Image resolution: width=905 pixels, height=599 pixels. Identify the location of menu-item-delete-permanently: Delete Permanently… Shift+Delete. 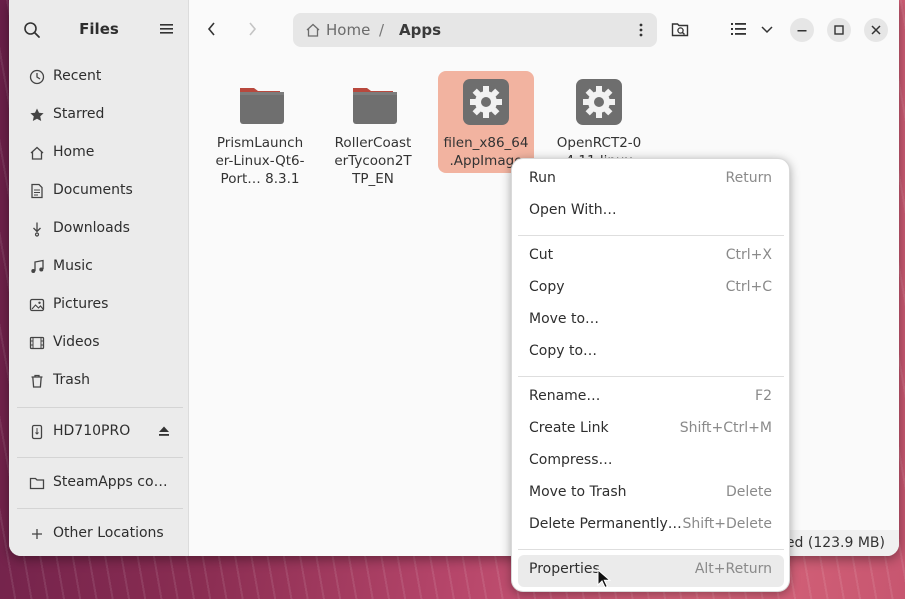
(651, 526).